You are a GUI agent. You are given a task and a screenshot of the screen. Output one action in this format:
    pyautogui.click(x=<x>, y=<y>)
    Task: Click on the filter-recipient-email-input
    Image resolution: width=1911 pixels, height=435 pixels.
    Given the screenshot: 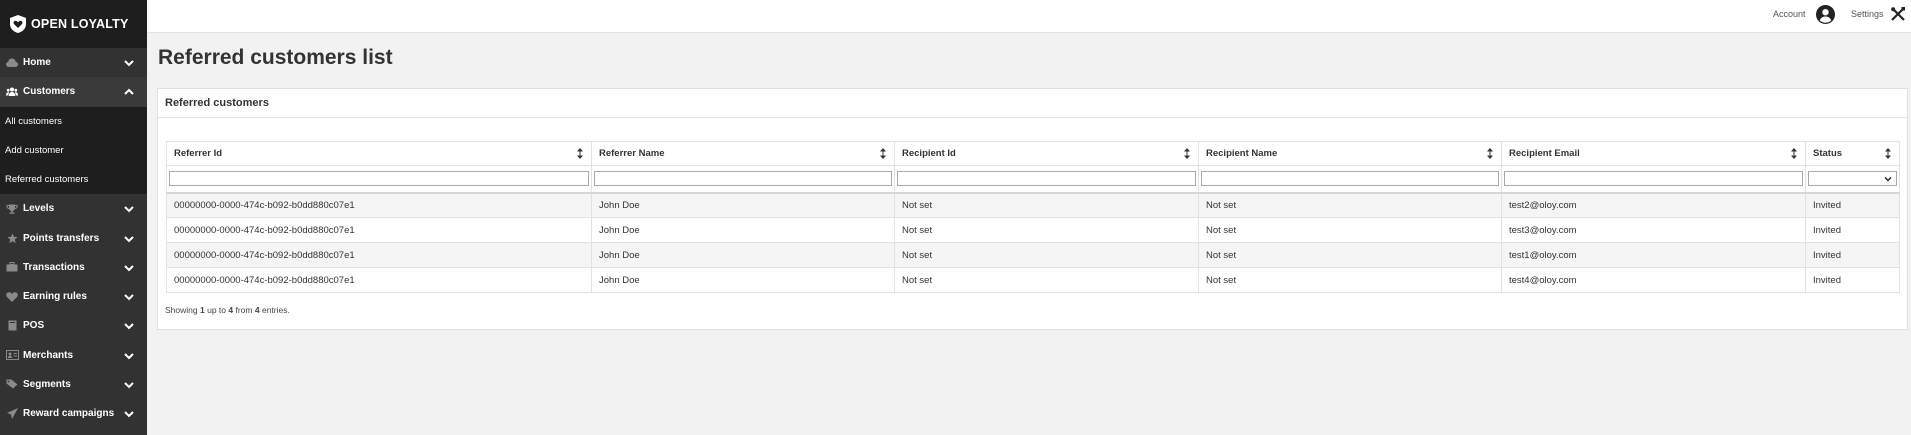 What is the action you would take?
    pyautogui.click(x=1653, y=179)
    